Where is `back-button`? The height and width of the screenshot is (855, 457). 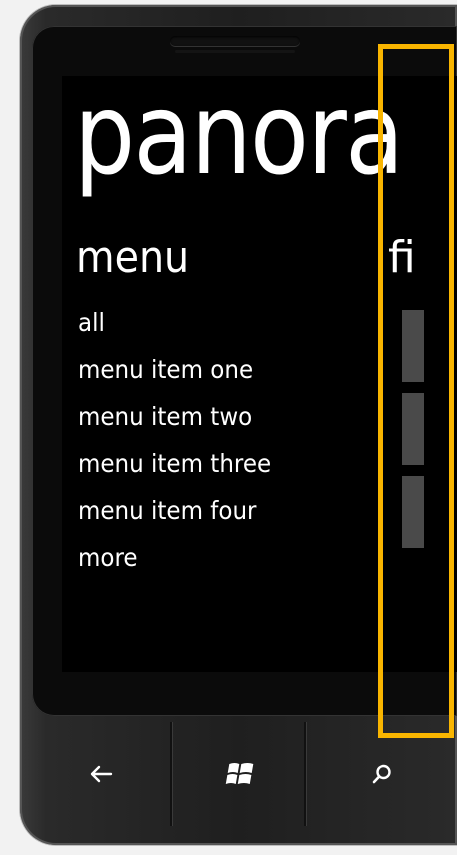
back-button is located at coordinates (101, 774).